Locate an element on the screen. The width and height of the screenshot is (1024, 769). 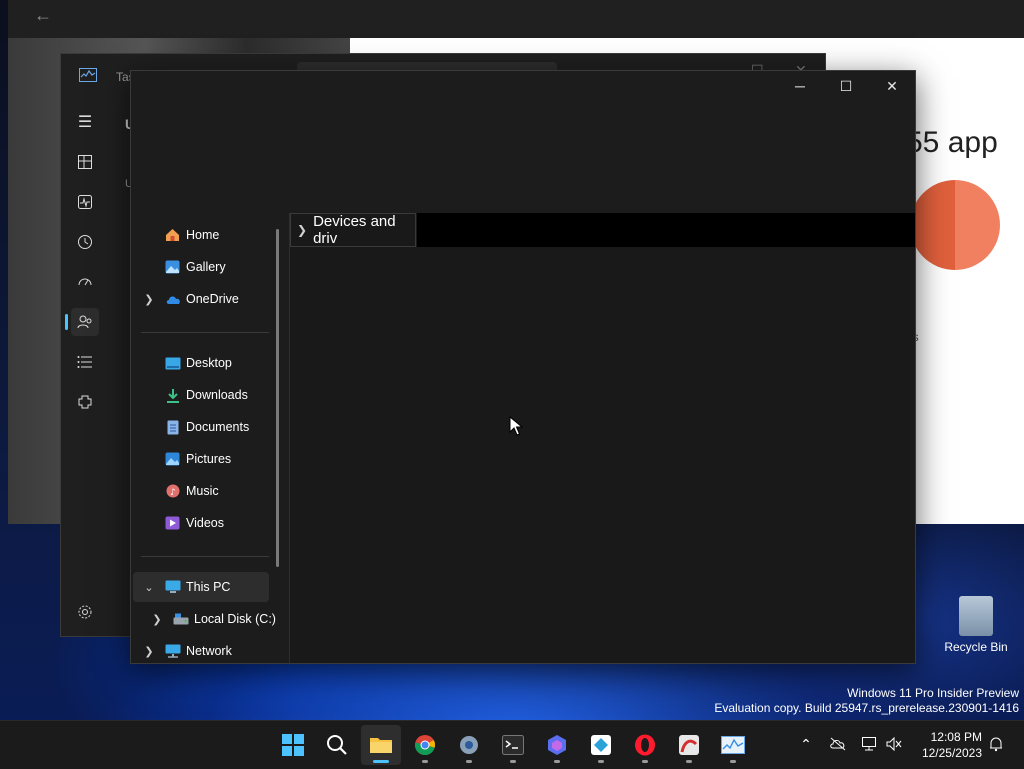
search-button is located at coordinates (337, 745).